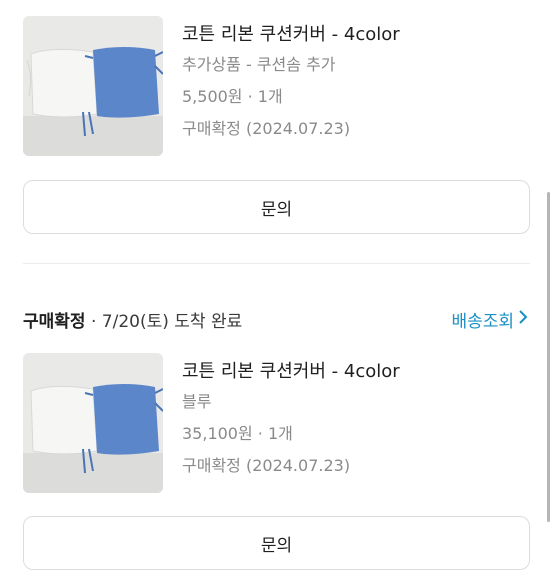 This screenshot has height=570, width=554. What do you see at coordinates (482, 322) in the screenshot?
I see `tracking-label: 배송조회` at bounding box center [482, 322].